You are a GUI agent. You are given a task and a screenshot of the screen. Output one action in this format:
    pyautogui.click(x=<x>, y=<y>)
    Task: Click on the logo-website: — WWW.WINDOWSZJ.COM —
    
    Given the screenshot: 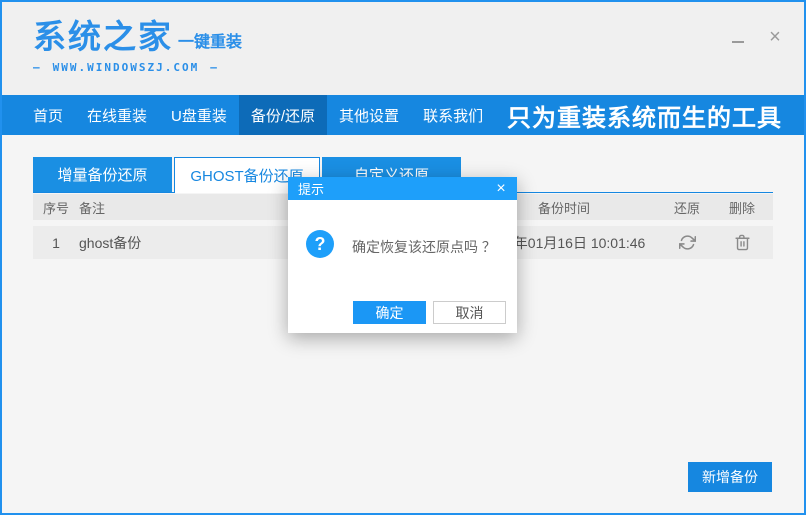 What is the action you would take?
    pyautogui.click(x=126, y=67)
    